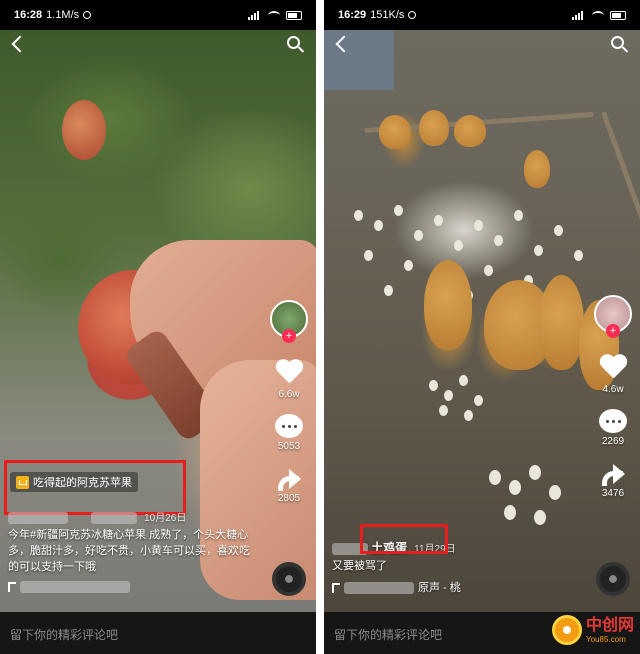 The image size is (640, 654). I want to click on like-count: 6.6w, so click(289, 394).